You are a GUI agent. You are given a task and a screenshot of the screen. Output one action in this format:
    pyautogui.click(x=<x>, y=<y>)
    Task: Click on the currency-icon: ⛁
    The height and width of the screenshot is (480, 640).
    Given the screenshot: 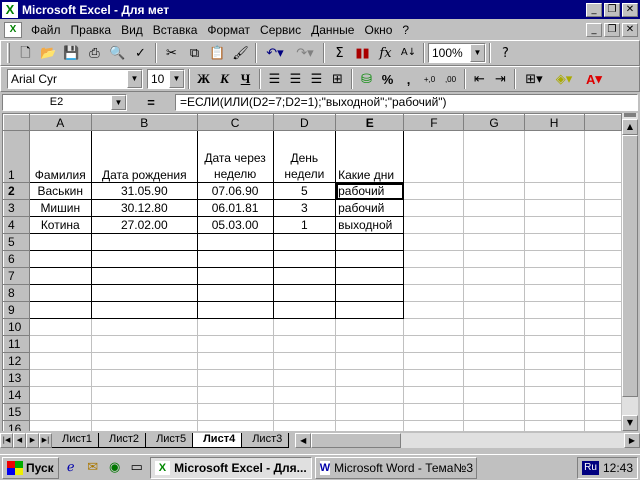 What is the action you would take?
    pyautogui.click(x=366, y=79)
    